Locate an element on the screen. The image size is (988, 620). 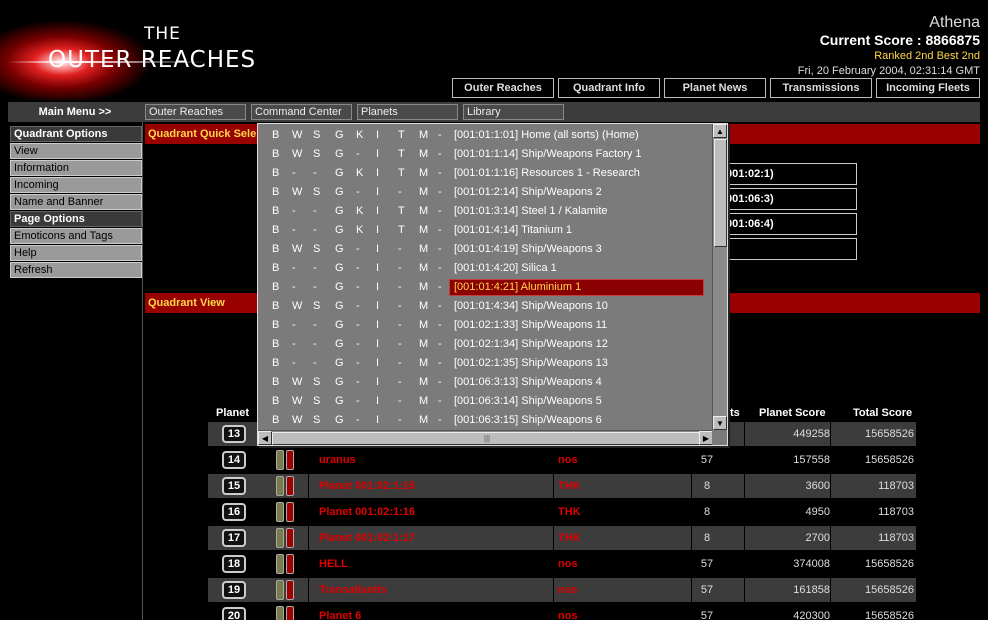
scroll-right-arrow-icon: ▶ is located at coordinates (706, 438).